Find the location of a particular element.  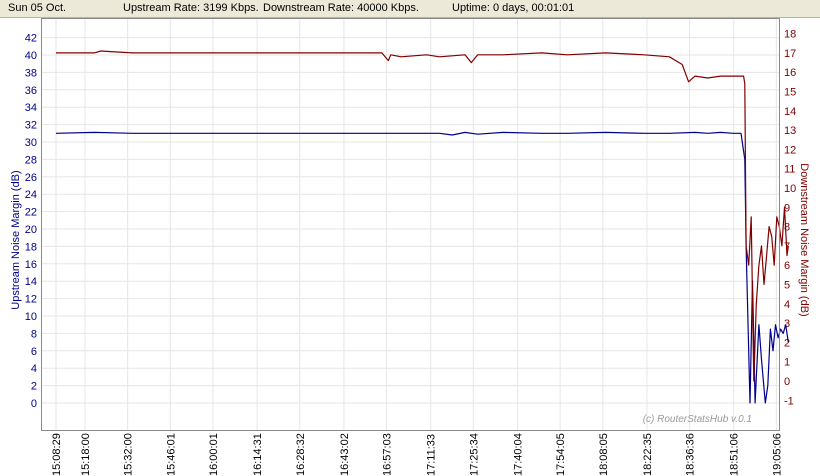

x-tick-label: 16:14:31 is located at coordinates (258, 454).